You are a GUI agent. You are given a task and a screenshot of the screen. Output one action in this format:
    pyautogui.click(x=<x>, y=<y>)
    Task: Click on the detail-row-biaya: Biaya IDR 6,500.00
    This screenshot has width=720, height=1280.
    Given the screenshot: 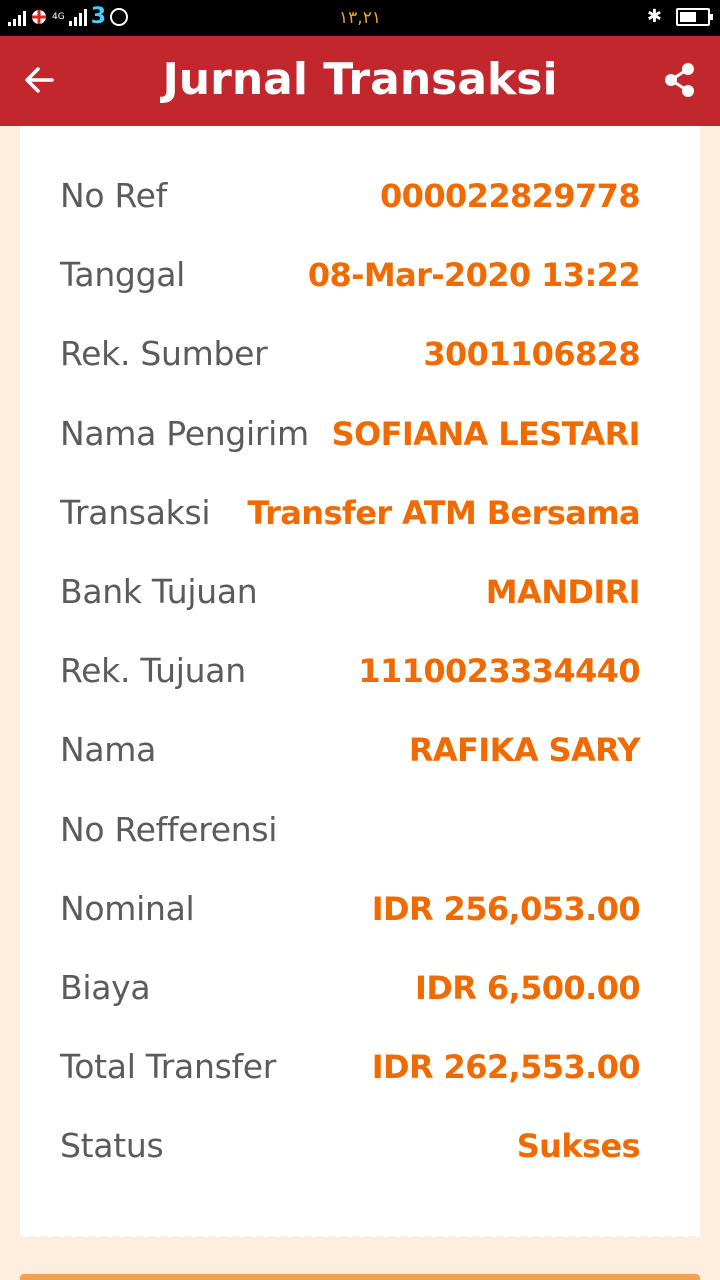 What is the action you would take?
    pyautogui.click(x=350, y=1007)
    